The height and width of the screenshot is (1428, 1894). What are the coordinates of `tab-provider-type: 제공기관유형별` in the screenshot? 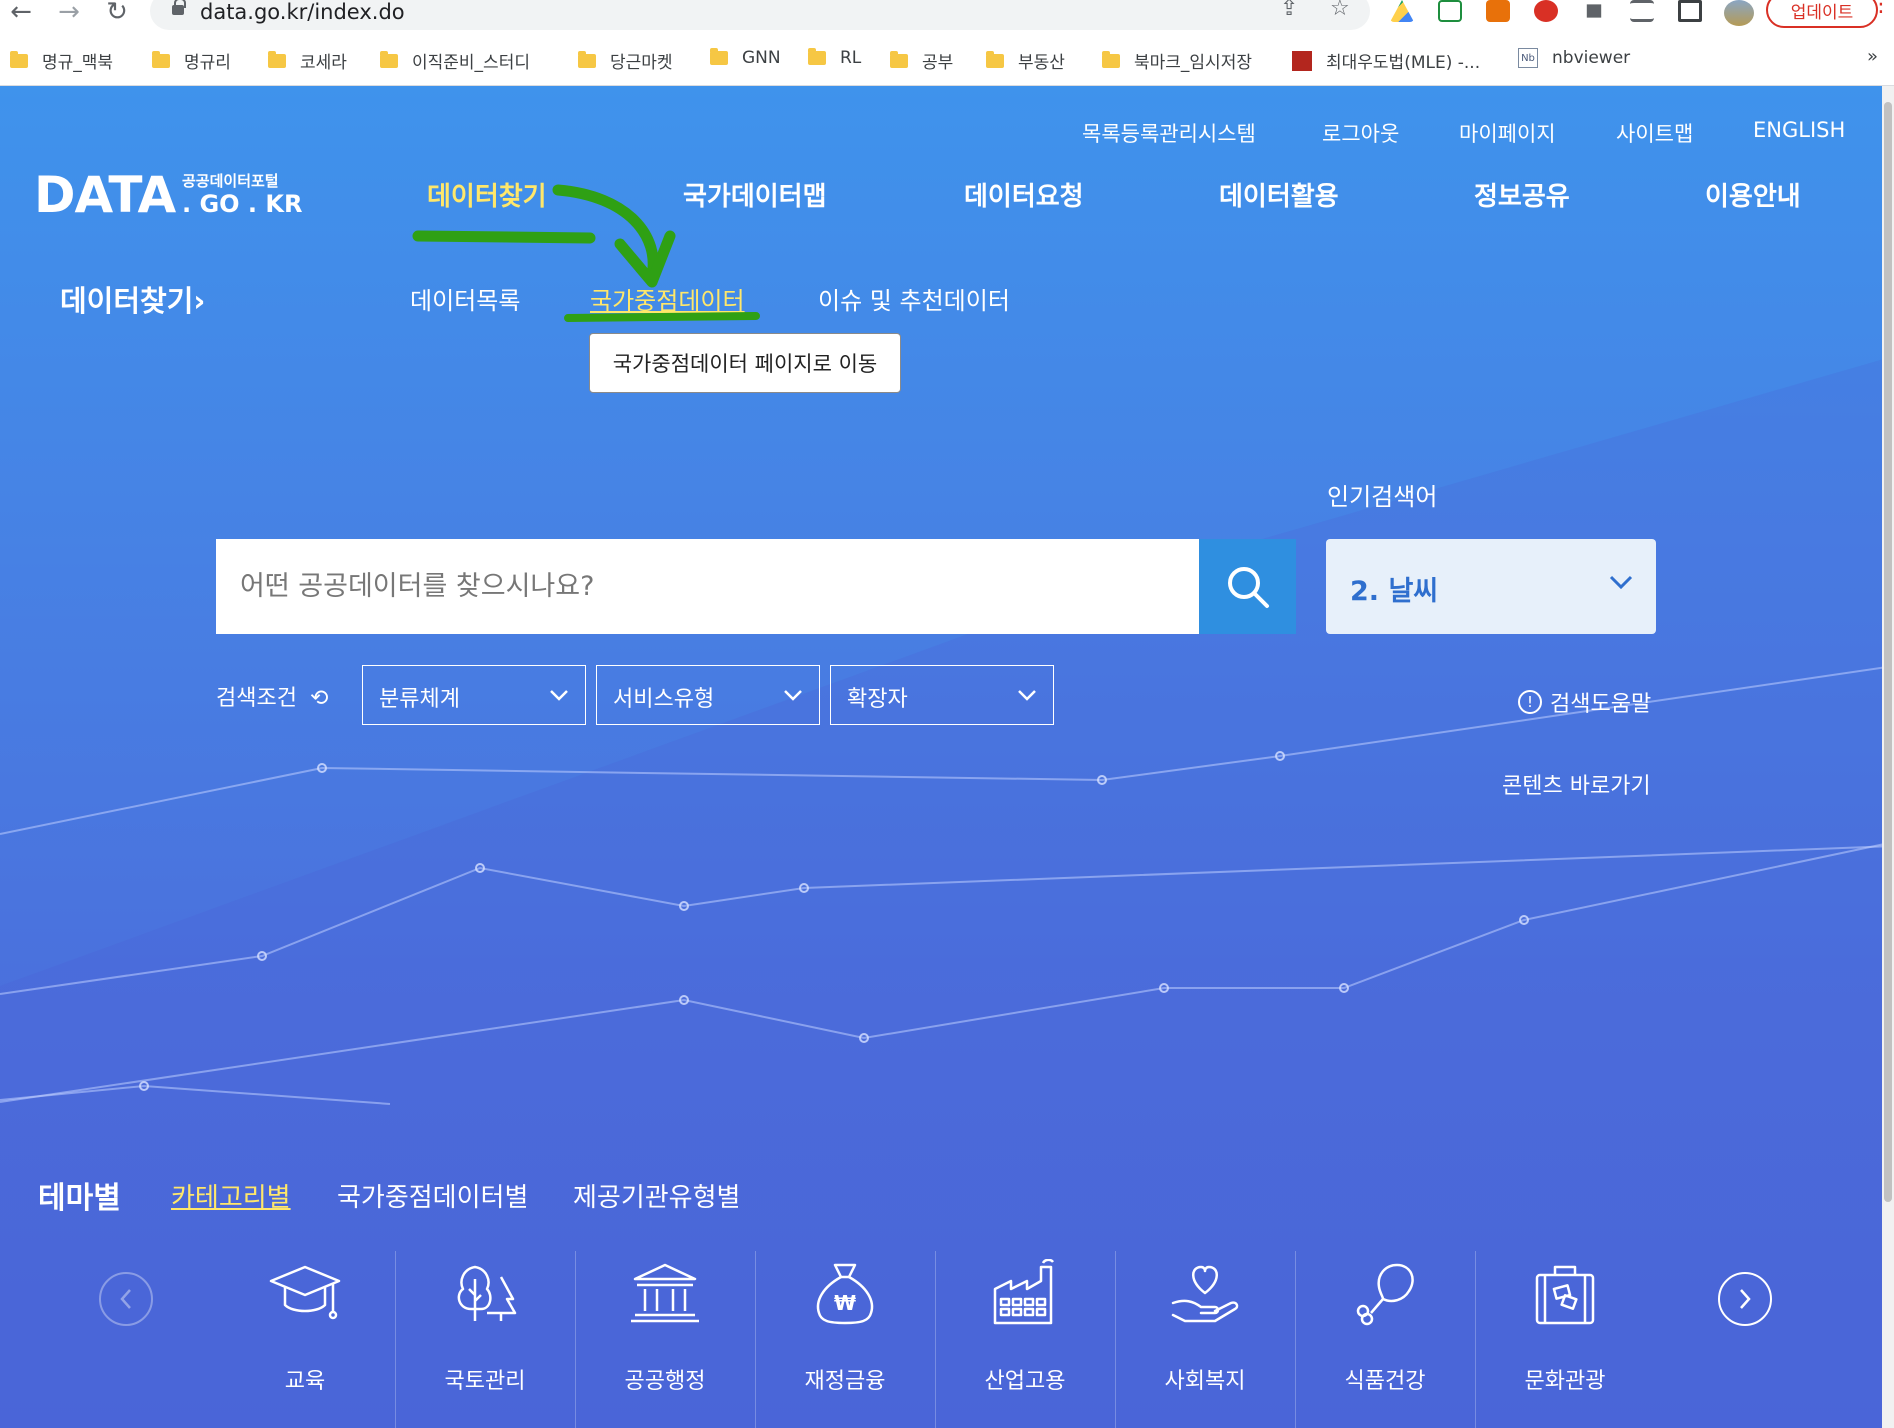 It's located at (656, 1195).